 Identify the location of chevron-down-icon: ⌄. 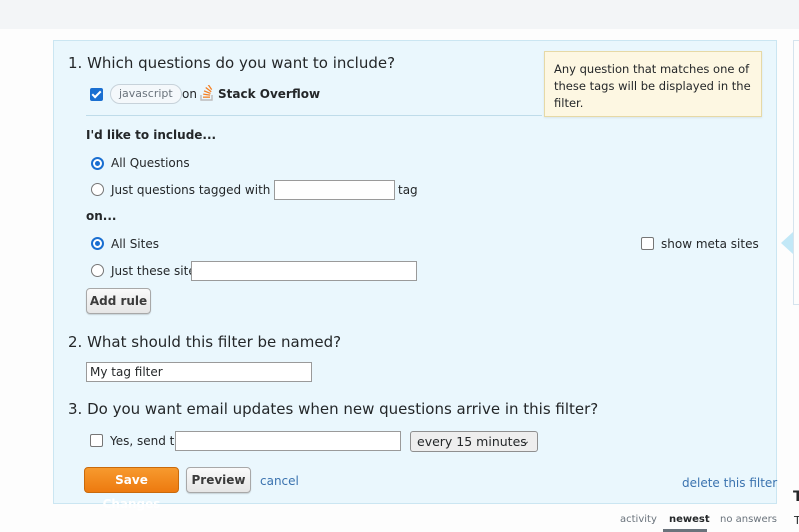
(525, 441).